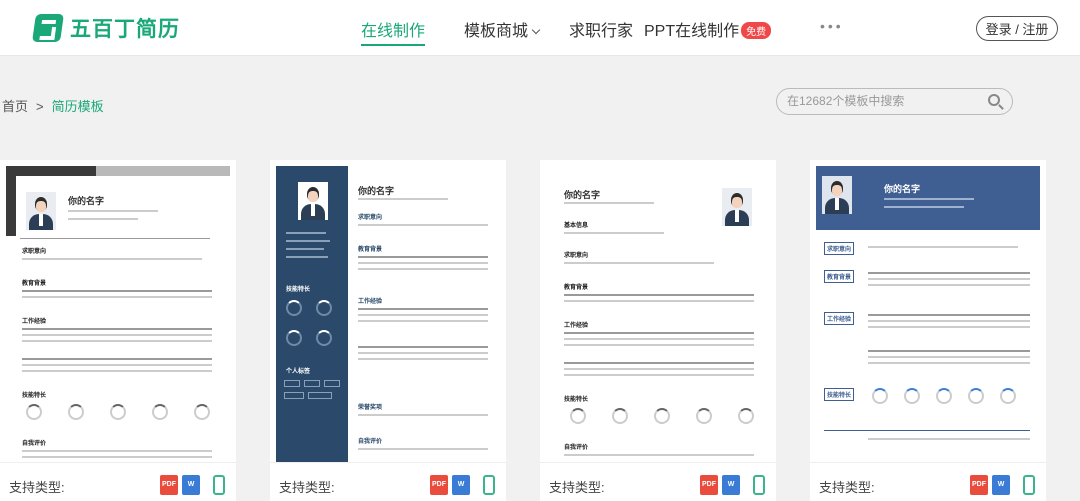  I want to click on mobile-icon, so click(219, 485).